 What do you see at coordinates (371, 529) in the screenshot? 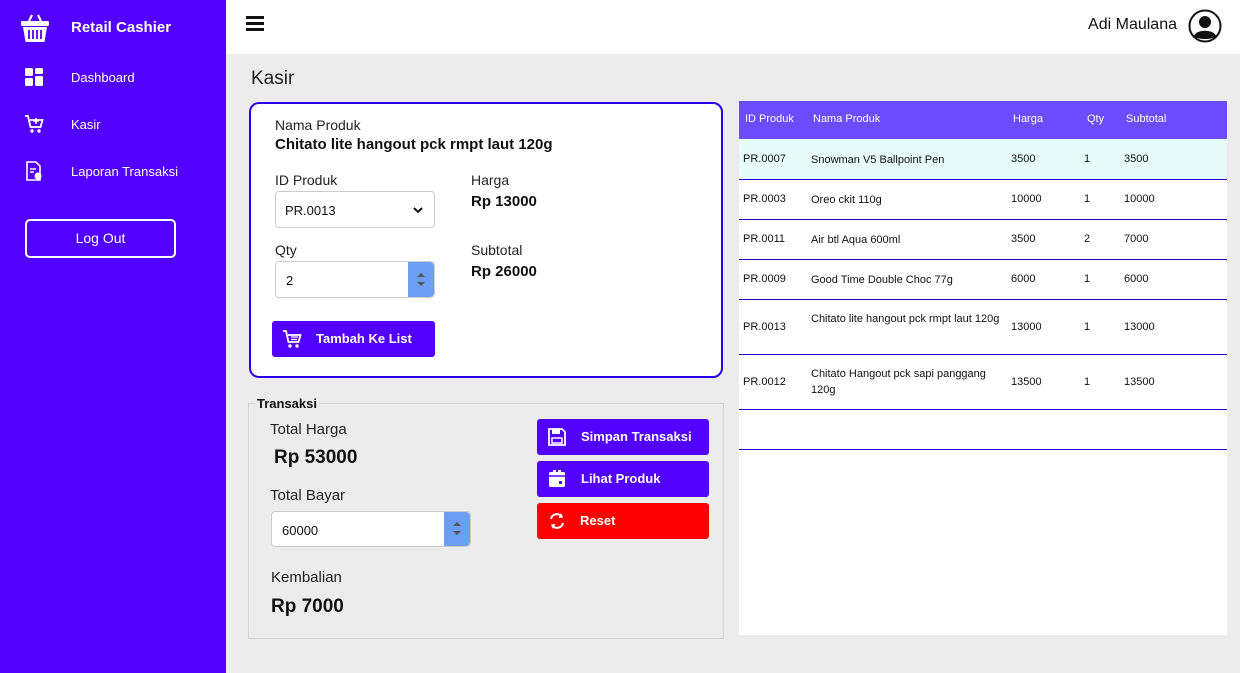
I see `total-paid-input: 60000` at bounding box center [371, 529].